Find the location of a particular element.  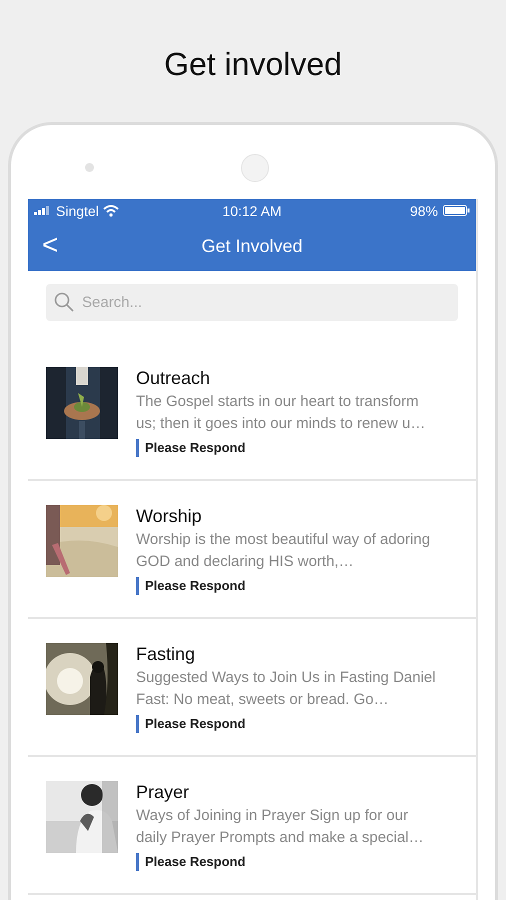

item-title: Worship is located at coordinates (169, 516).